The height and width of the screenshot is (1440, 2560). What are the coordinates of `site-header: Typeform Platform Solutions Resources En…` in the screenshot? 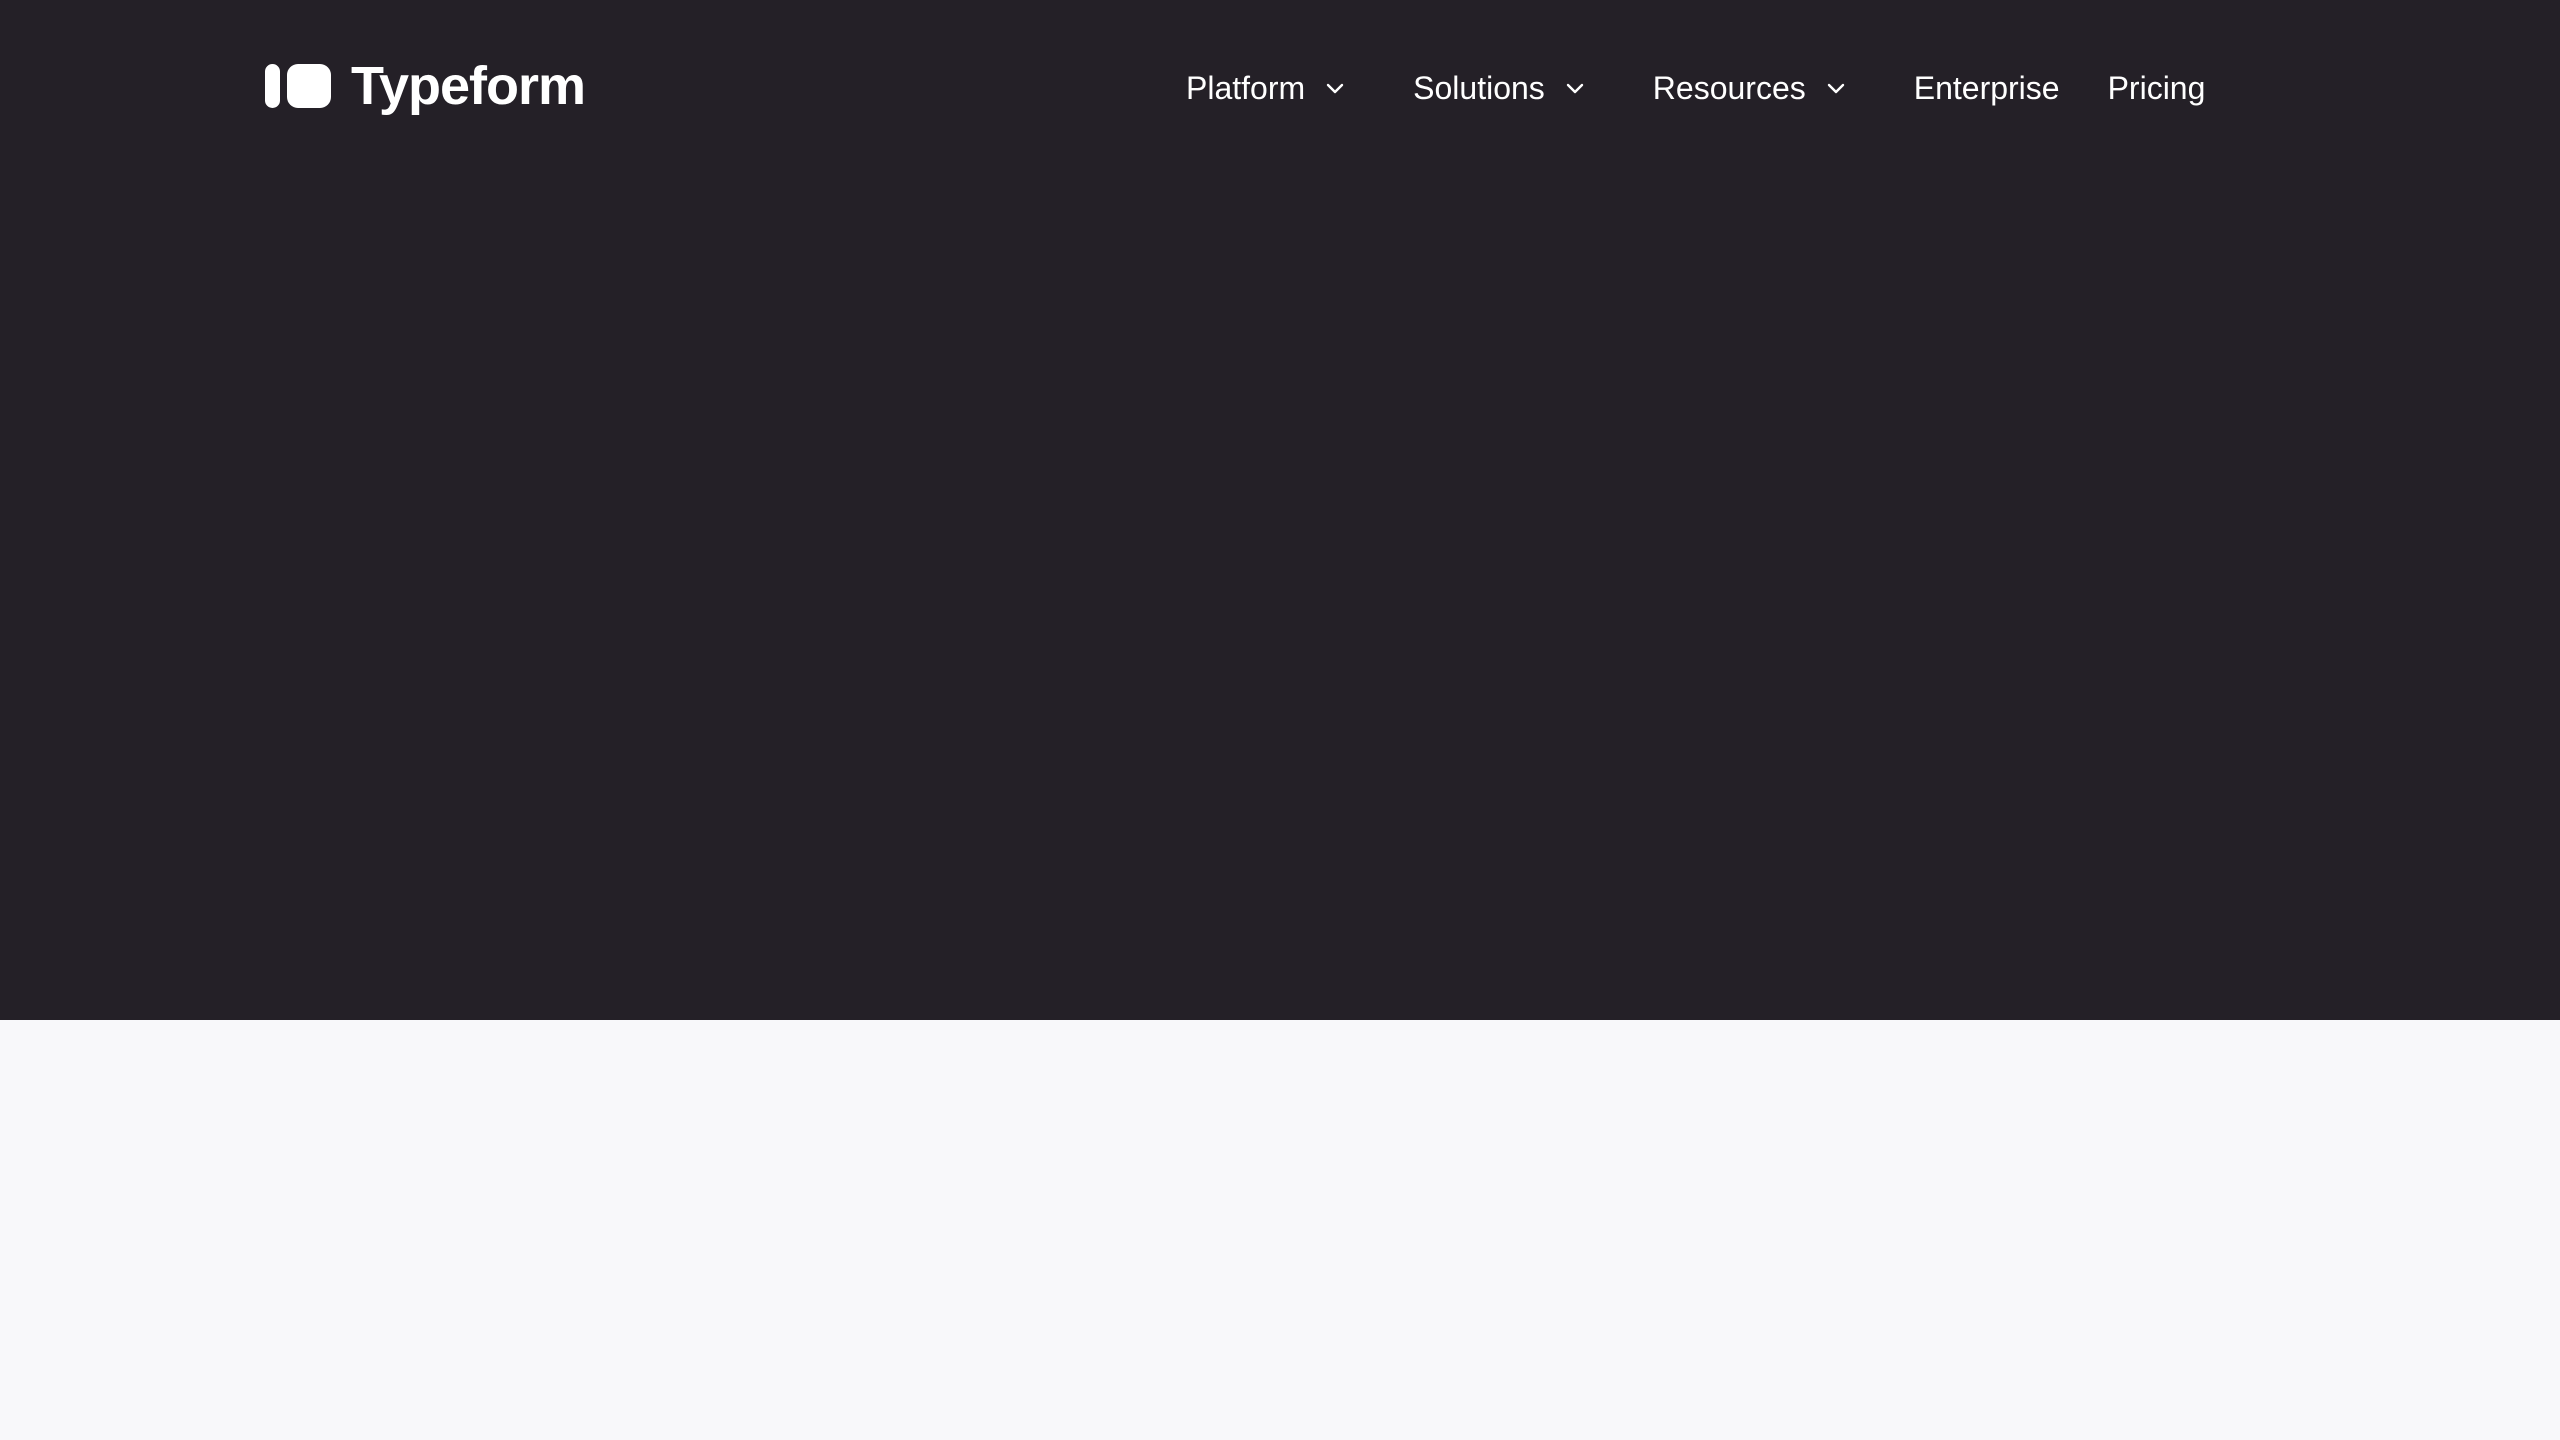 It's located at (1280, 88).